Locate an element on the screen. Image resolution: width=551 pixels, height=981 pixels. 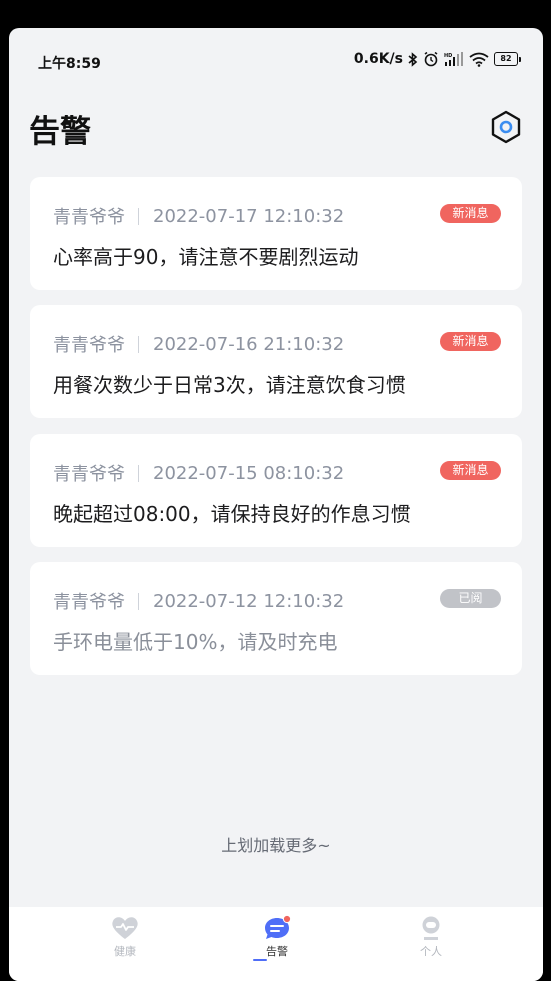
tab-profile: 个人 is located at coordinates (431, 937).